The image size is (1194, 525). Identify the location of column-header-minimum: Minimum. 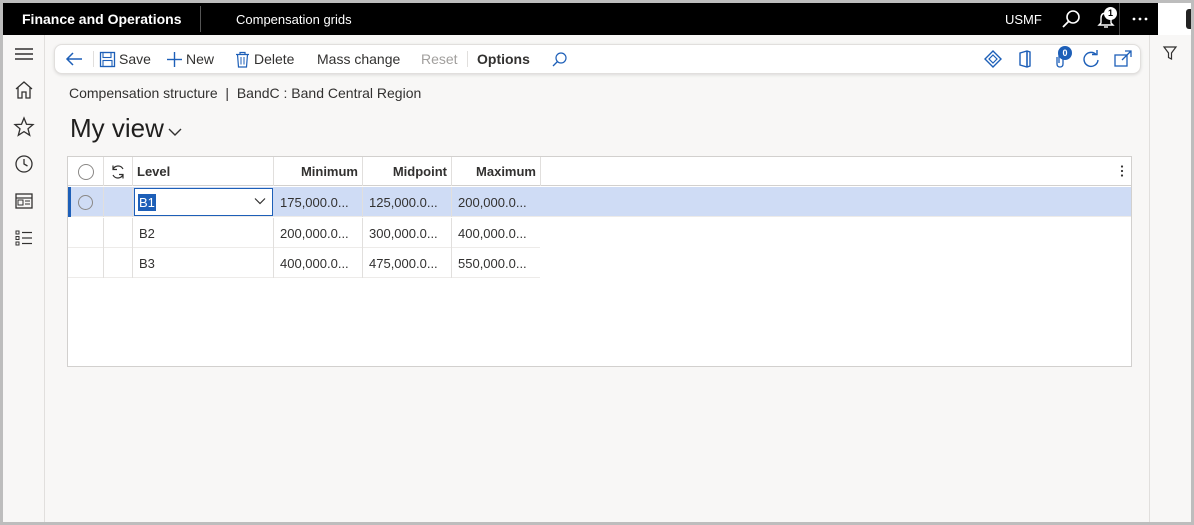
(318, 171).